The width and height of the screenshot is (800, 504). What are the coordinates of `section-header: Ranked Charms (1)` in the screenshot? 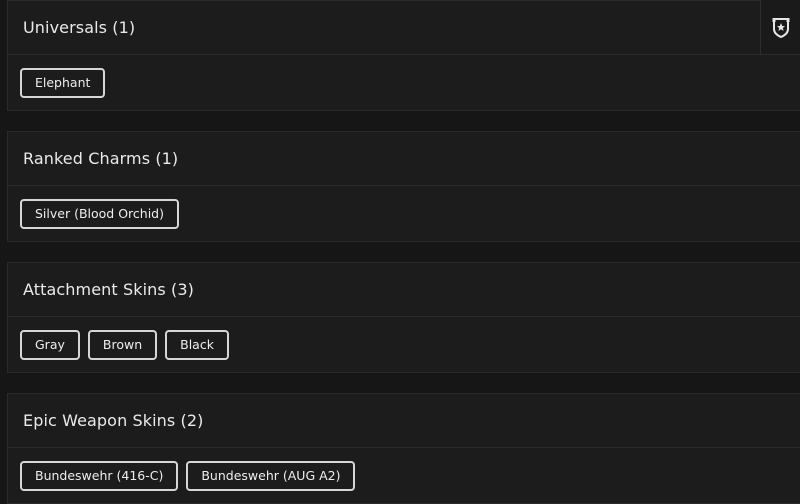 It's located at (404, 159).